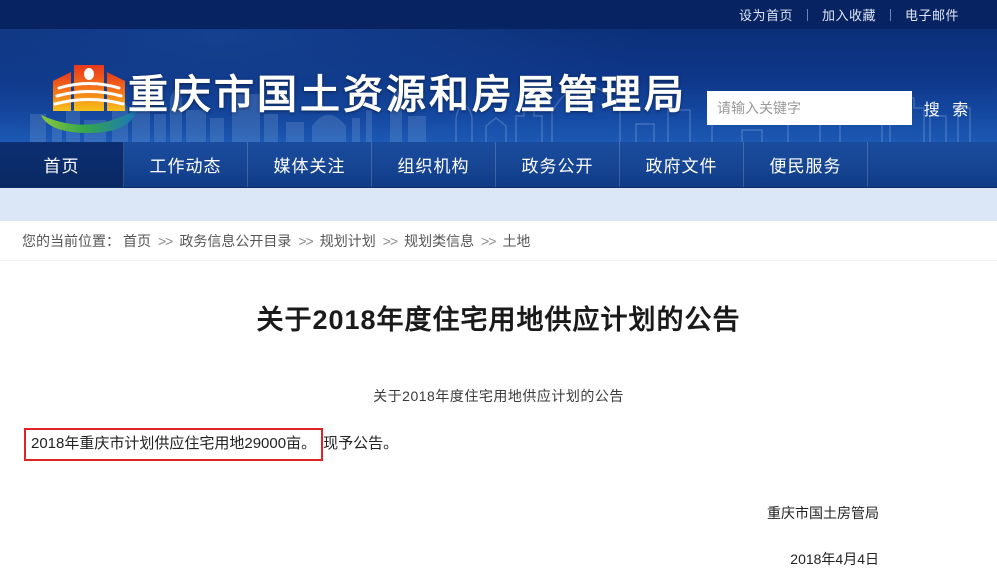 The width and height of the screenshot is (997, 569). I want to click on breadcrumb-item-disclosure-catalog: 政务信息公开目录, so click(235, 241).